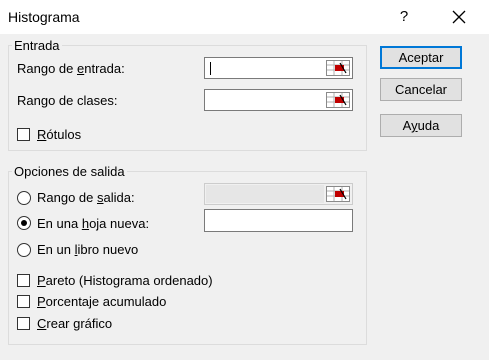 The image size is (489, 360). What do you see at coordinates (102, 301) in the screenshot?
I see `porcentaje-label: Porcentaje acumulado` at bounding box center [102, 301].